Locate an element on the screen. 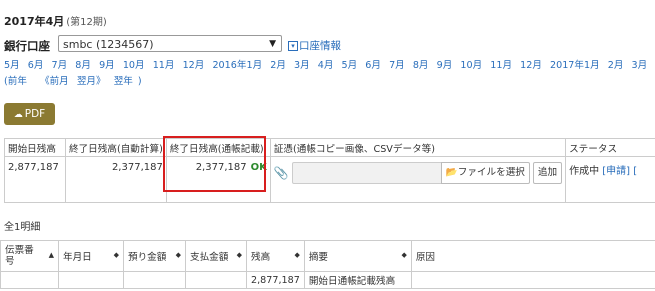 This screenshot has width=655, height=291. month-title: 2017年4月 is located at coordinates (34, 21).